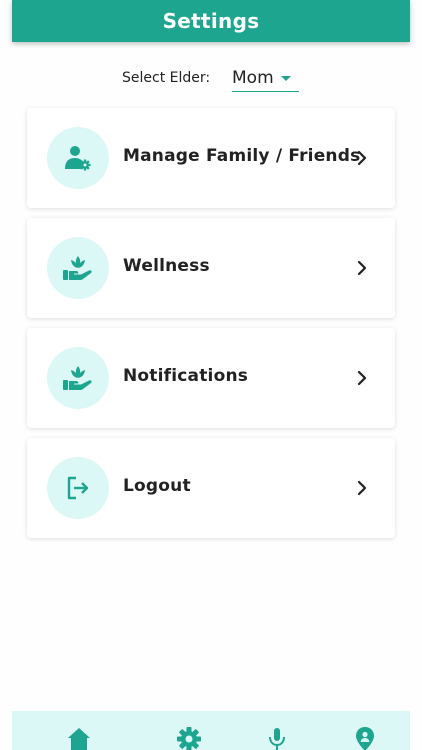 This screenshot has width=422, height=750. I want to click on menu-item-label: Logout, so click(157, 486).